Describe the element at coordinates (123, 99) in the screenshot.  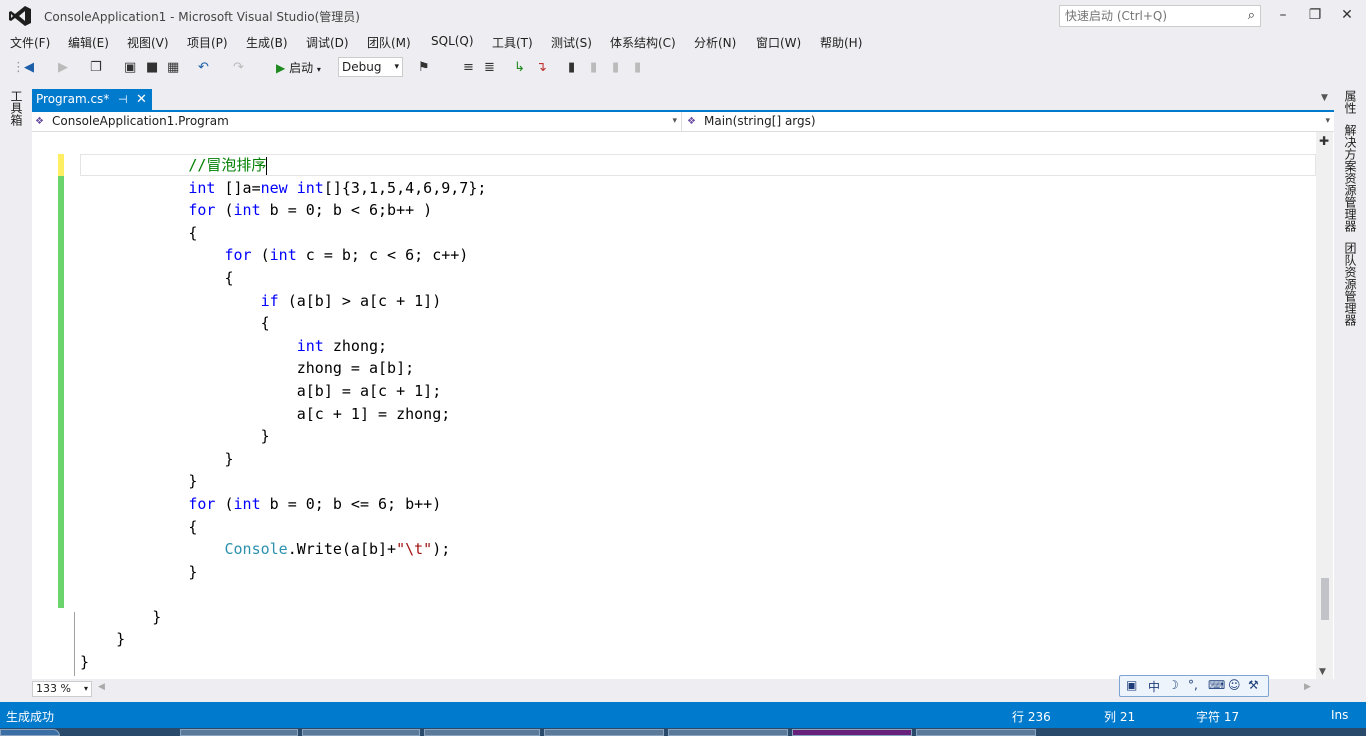
I see `pin-icon: ⊣` at that location.